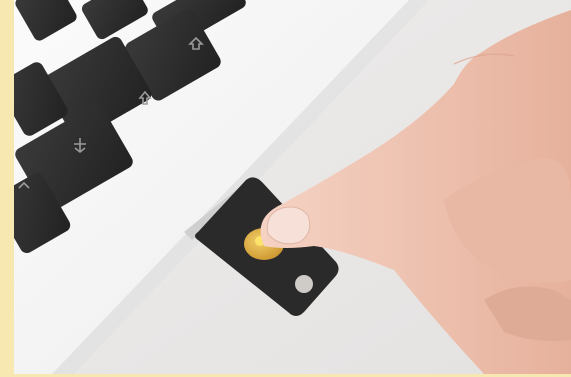 Image resolution: width=571 pixels, height=377 pixels. I want to click on fingernail, so click(288, 225).